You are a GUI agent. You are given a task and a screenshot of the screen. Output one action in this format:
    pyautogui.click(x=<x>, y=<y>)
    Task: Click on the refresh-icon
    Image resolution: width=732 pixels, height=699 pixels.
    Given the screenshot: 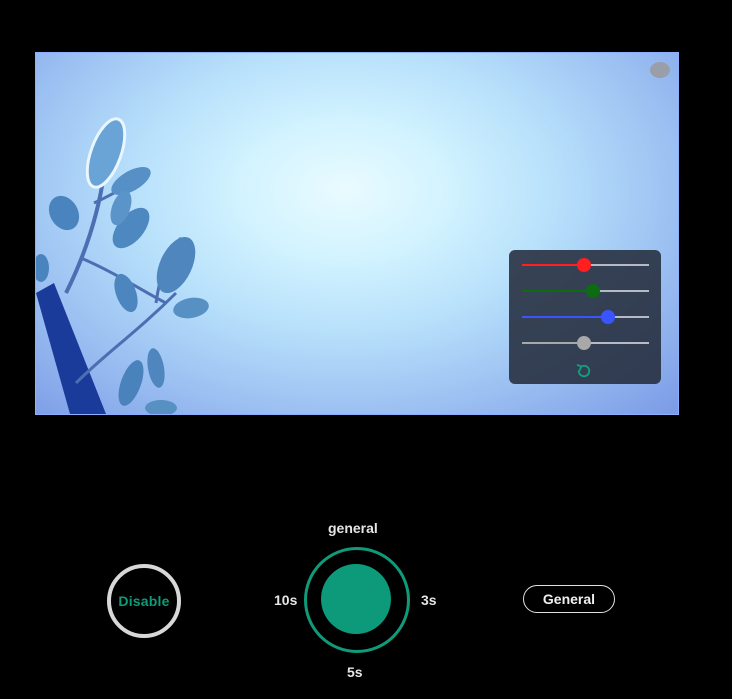 What is the action you would take?
    pyautogui.click(x=584, y=371)
    